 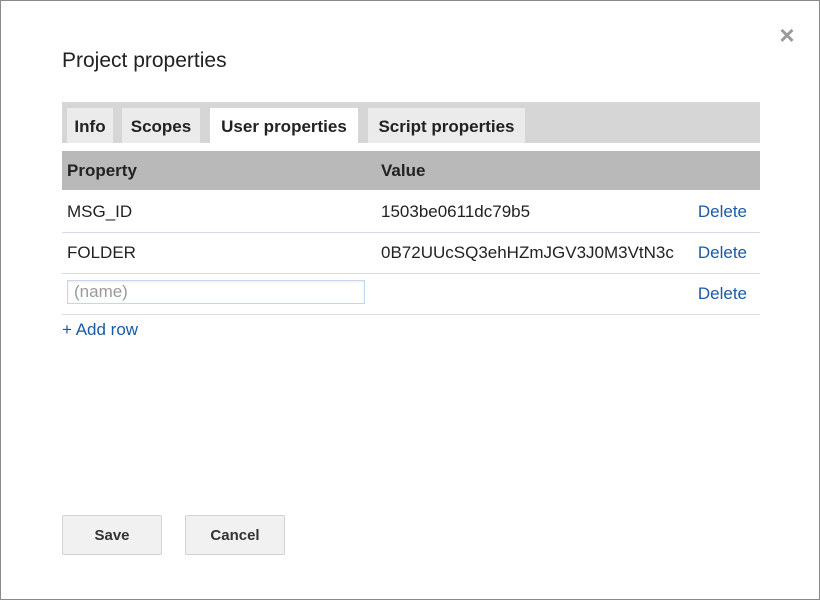 What do you see at coordinates (100, 330) in the screenshot?
I see `add-row-link: + Add row` at bounding box center [100, 330].